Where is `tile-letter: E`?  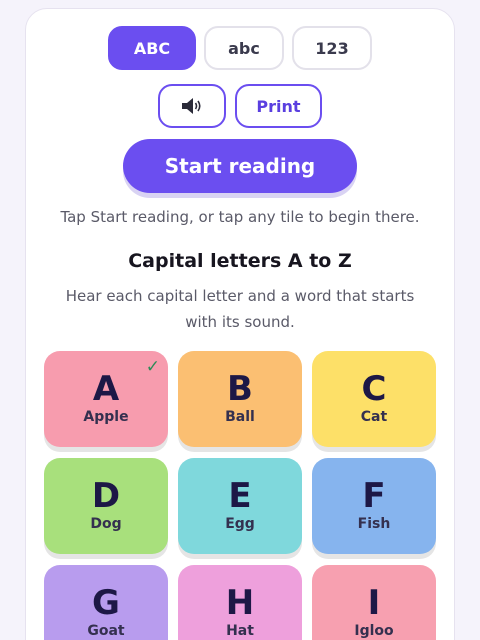
tile-letter: E is located at coordinates (240, 496).